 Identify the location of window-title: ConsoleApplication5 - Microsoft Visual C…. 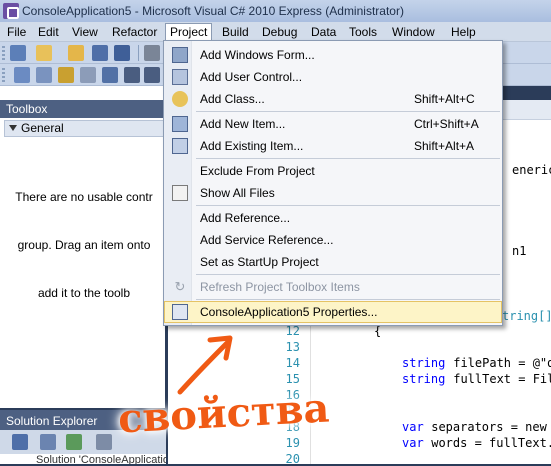
(213, 11).